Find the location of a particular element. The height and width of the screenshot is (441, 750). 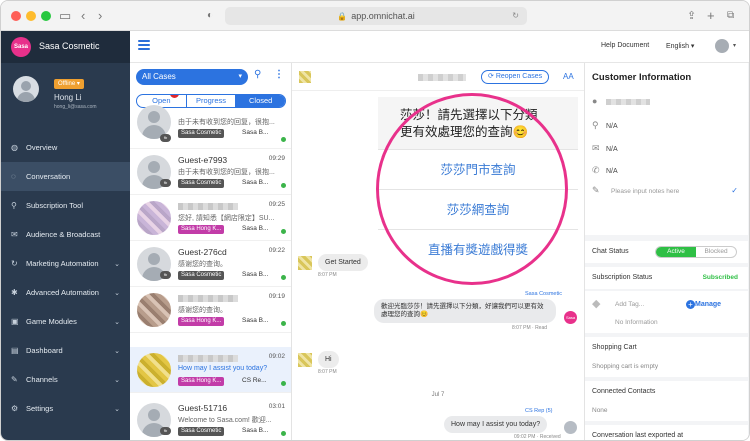

sidebar-item-advanced-automation: ✱ Advanced Automation ⌄ is located at coordinates (65, 292).